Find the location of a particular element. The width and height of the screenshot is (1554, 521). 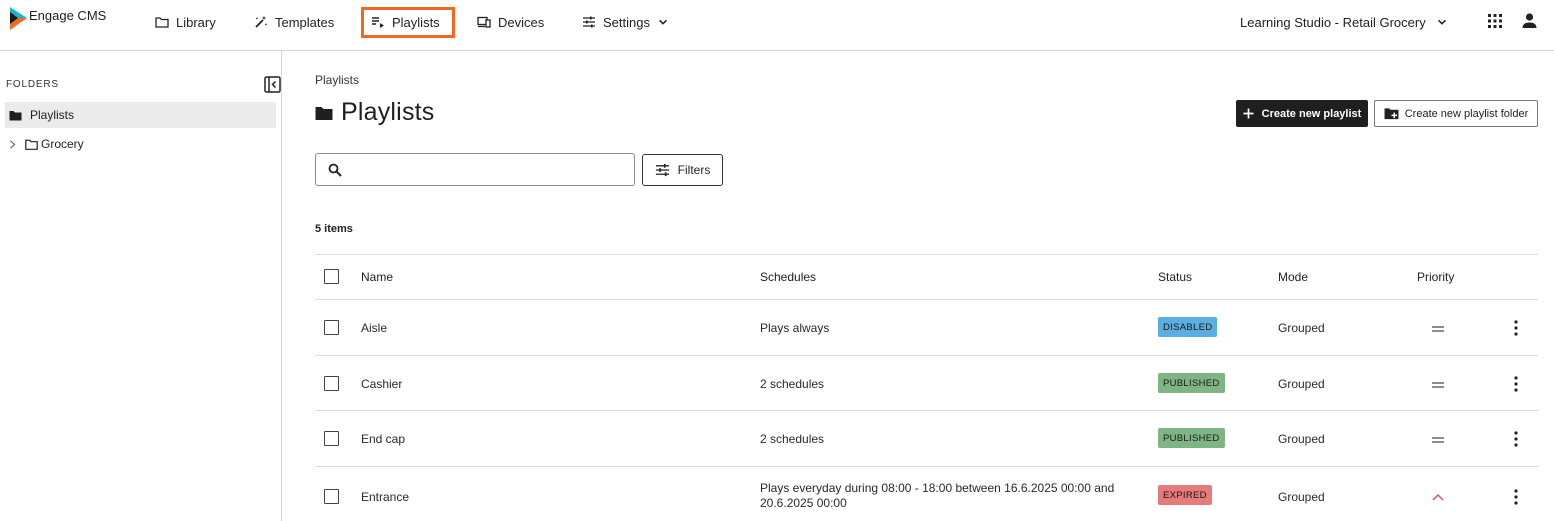

search-box is located at coordinates (475, 169).